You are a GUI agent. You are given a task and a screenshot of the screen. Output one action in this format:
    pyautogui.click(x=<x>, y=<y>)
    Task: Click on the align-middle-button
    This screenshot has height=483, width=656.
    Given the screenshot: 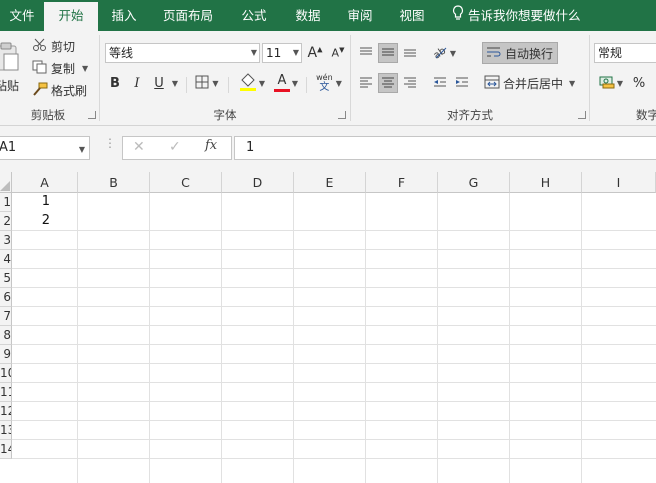 What is the action you would take?
    pyautogui.click(x=388, y=53)
    